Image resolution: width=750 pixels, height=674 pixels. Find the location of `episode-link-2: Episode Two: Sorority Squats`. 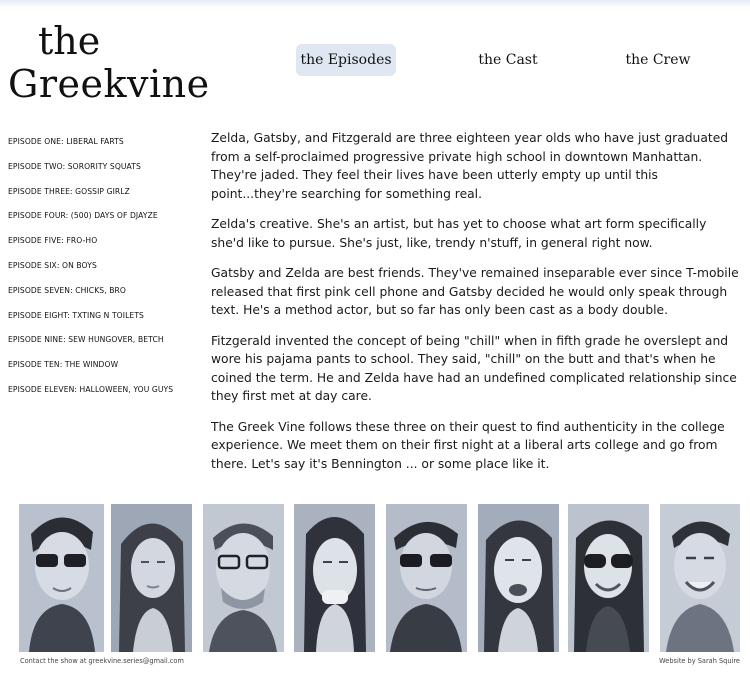

episode-link-2: Episode Two: Sorority Squats is located at coordinates (100, 173).